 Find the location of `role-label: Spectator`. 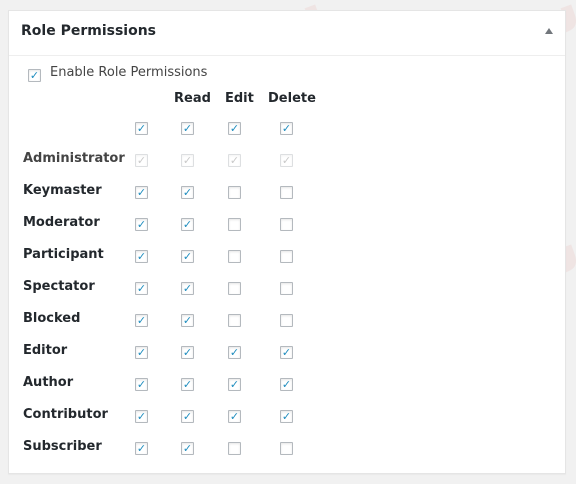

role-label: Spectator is located at coordinates (59, 286).